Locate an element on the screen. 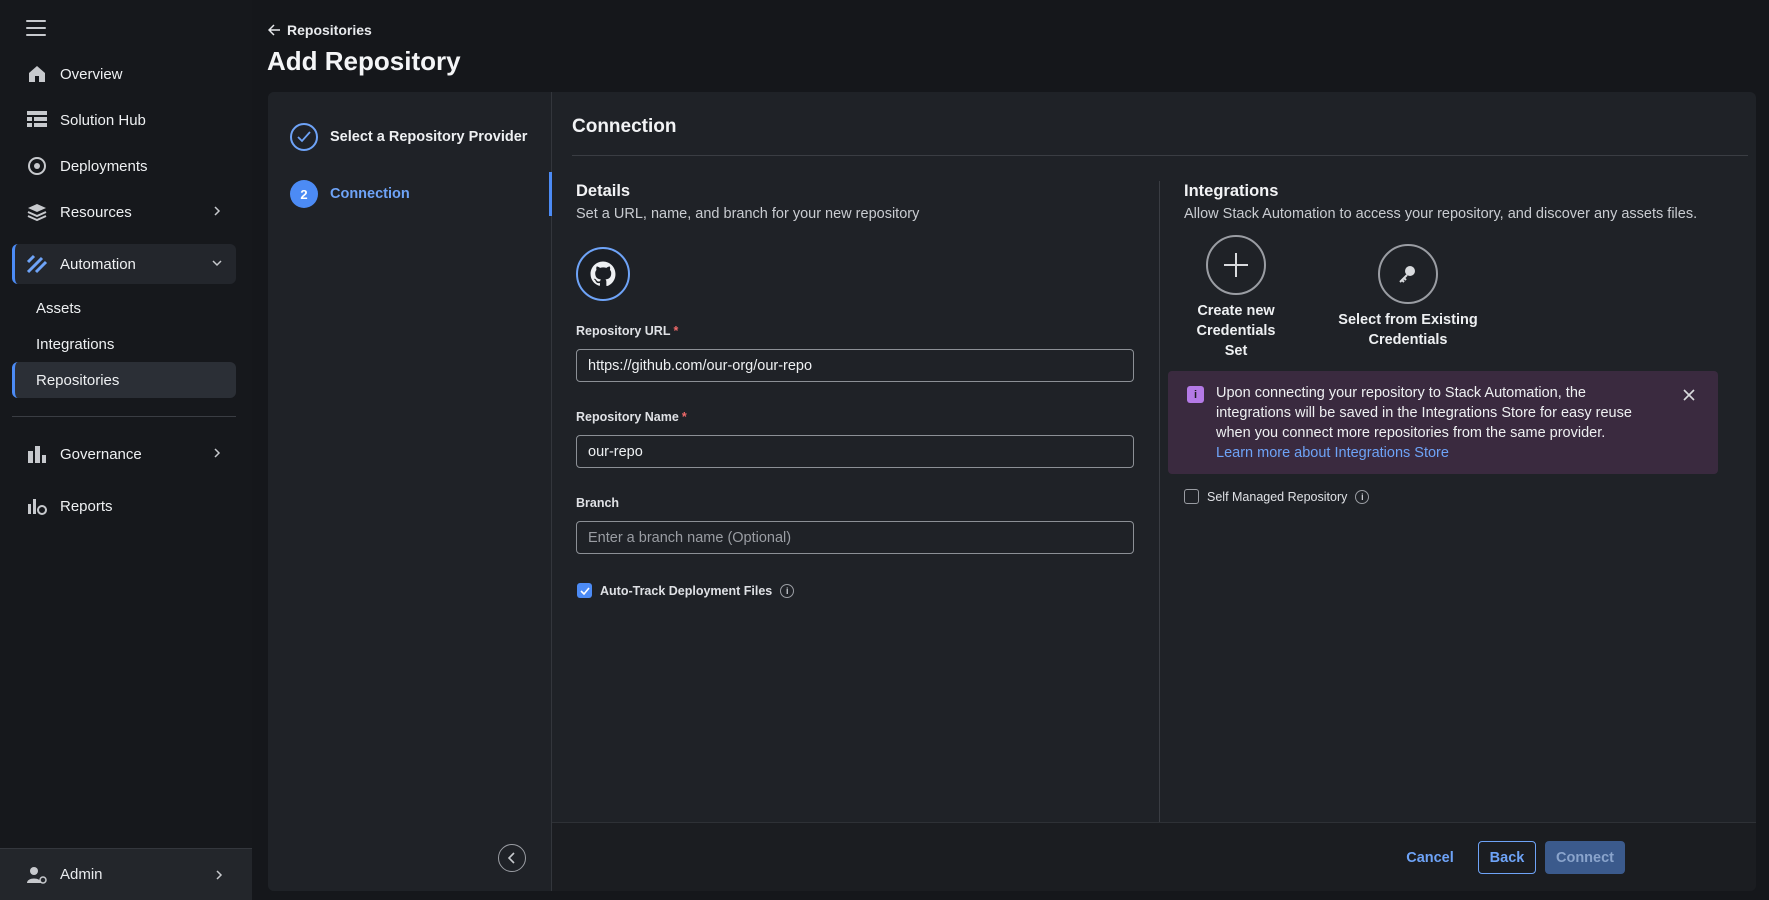  home-icon is located at coordinates (37, 74).